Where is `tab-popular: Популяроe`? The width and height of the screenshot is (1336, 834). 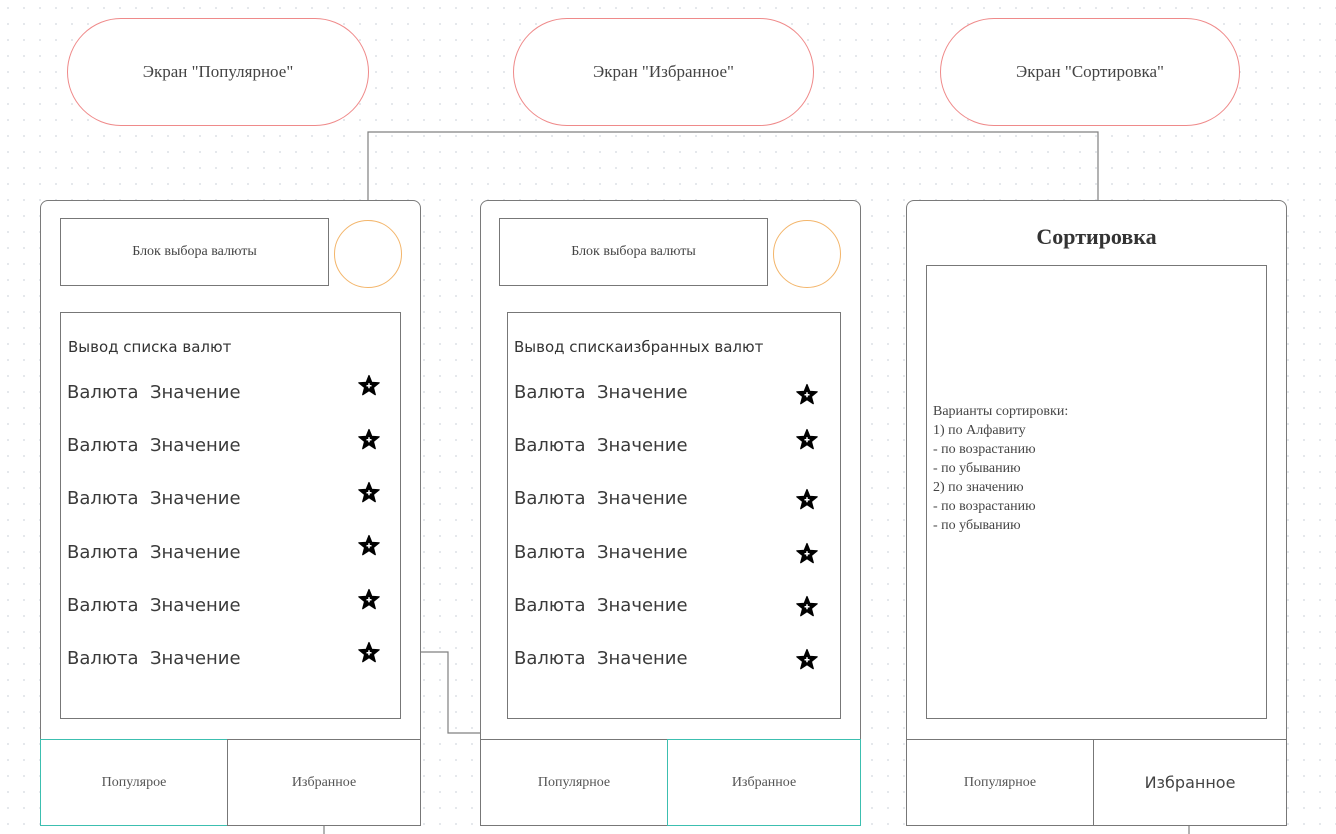
tab-popular: Популяроe is located at coordinates (134, 782).